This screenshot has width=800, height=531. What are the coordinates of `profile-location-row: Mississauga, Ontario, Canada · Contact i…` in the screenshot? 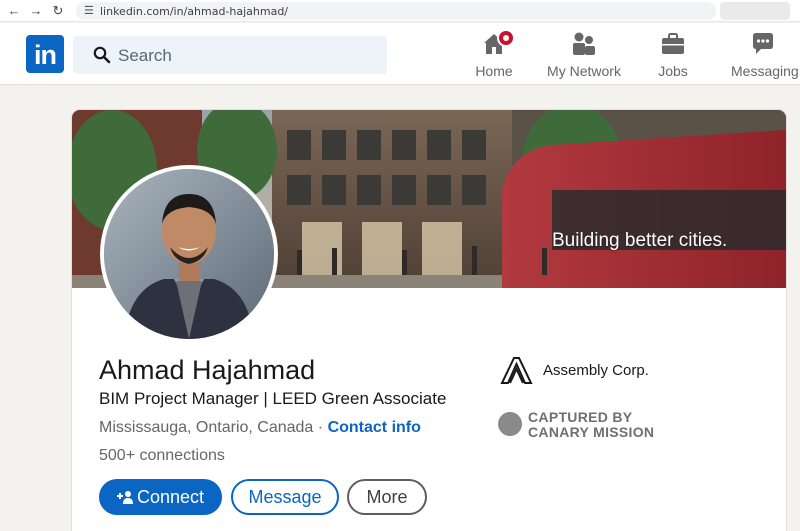 It's located at (260, 428).